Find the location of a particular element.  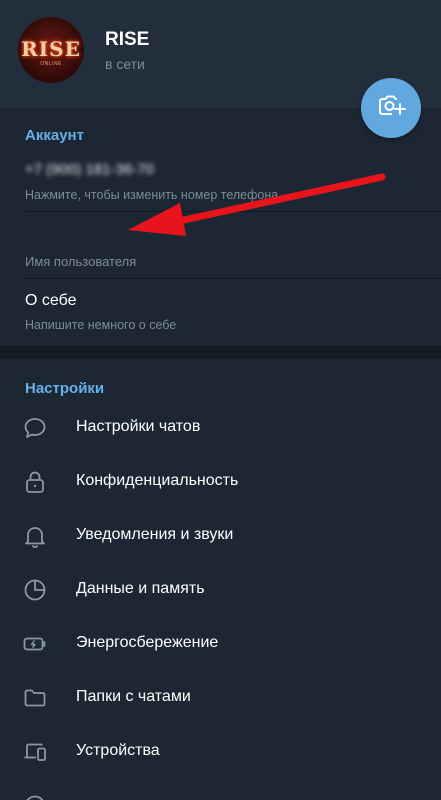

settings-item-label: Конфиденциальность is located at coordinates (157, 480).